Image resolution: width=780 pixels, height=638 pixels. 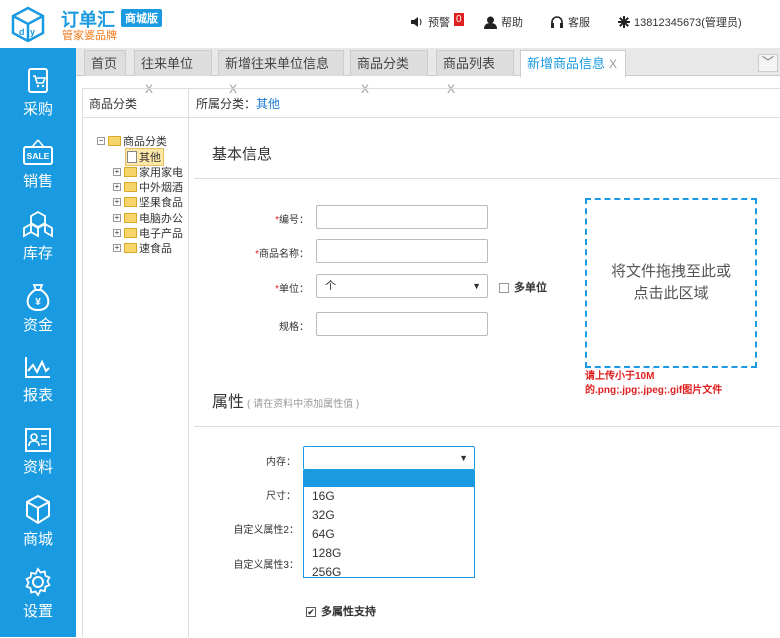 What do you see at coordinates (242, 154) in the screenshot?
I see `basic-info-title: 基本信息` at bounding box center [242, 154].